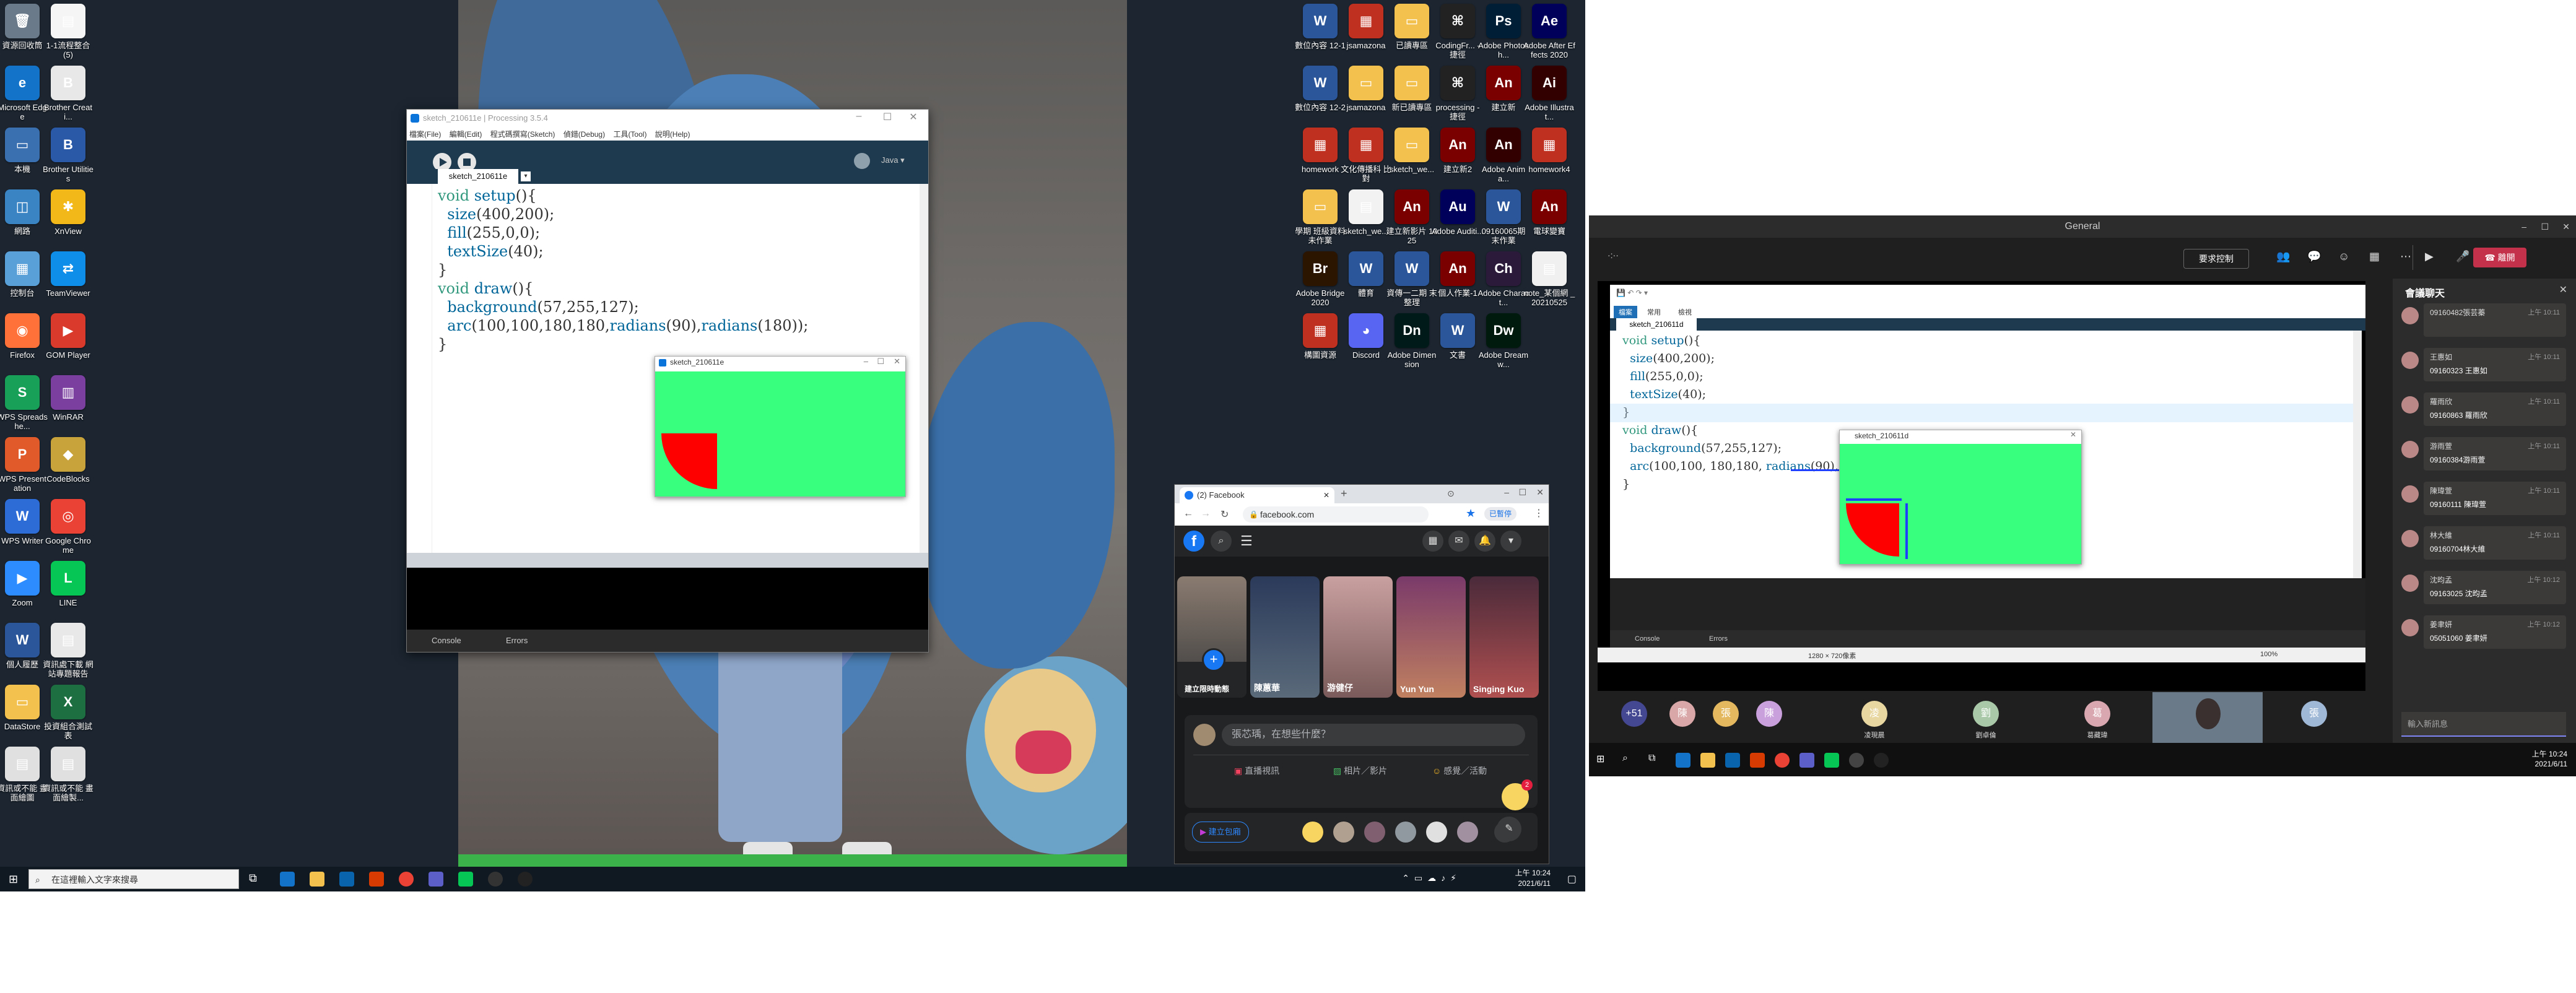 Image resolution: width=2576 pixels, height=993 pixels. Describe the element at coordinates (1458, 541) in the screenshot. I see `fb-messenger-icon: ✉` at that location.